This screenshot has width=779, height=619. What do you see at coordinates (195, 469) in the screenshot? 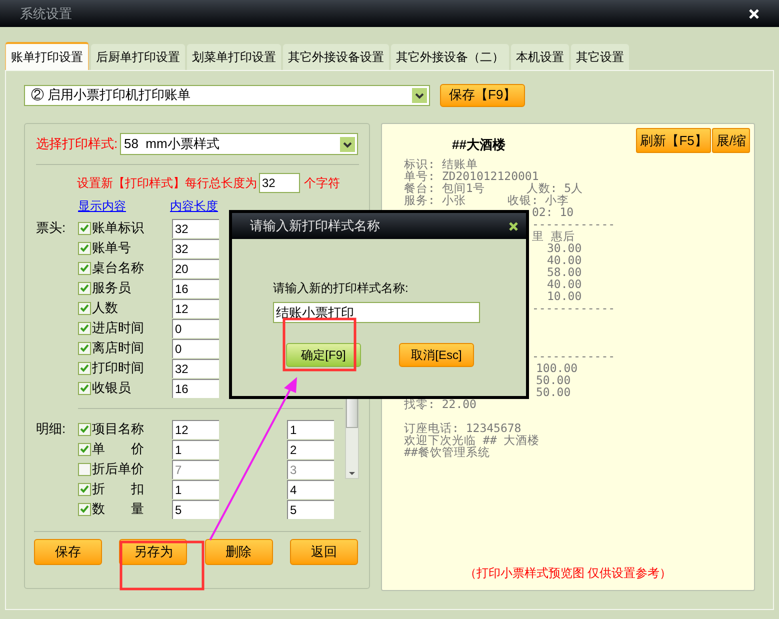
I see `length-field: 7` at bounding box center [195, 469].